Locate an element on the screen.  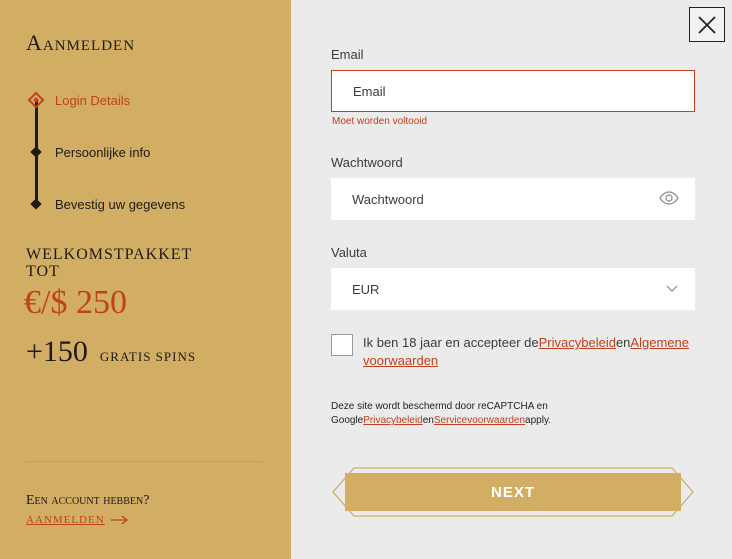
step-label: Login Details is located at coordinates (93, 100).